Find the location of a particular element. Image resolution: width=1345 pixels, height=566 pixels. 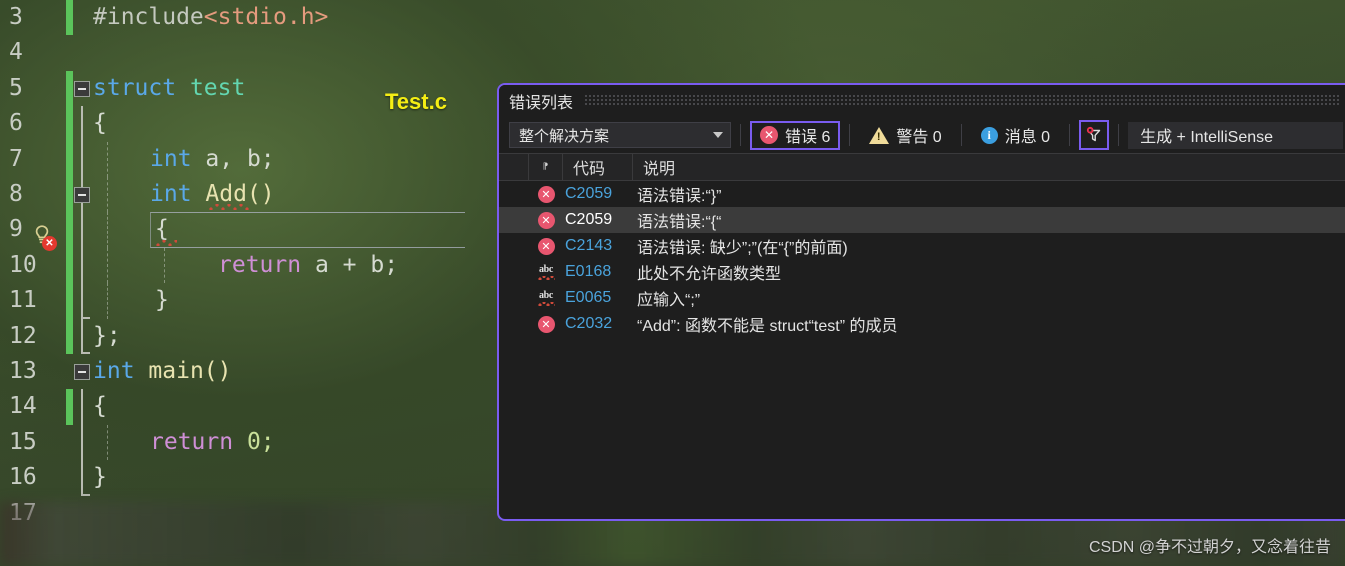

token-int-keyword: int is located at coordinates (114, 371).